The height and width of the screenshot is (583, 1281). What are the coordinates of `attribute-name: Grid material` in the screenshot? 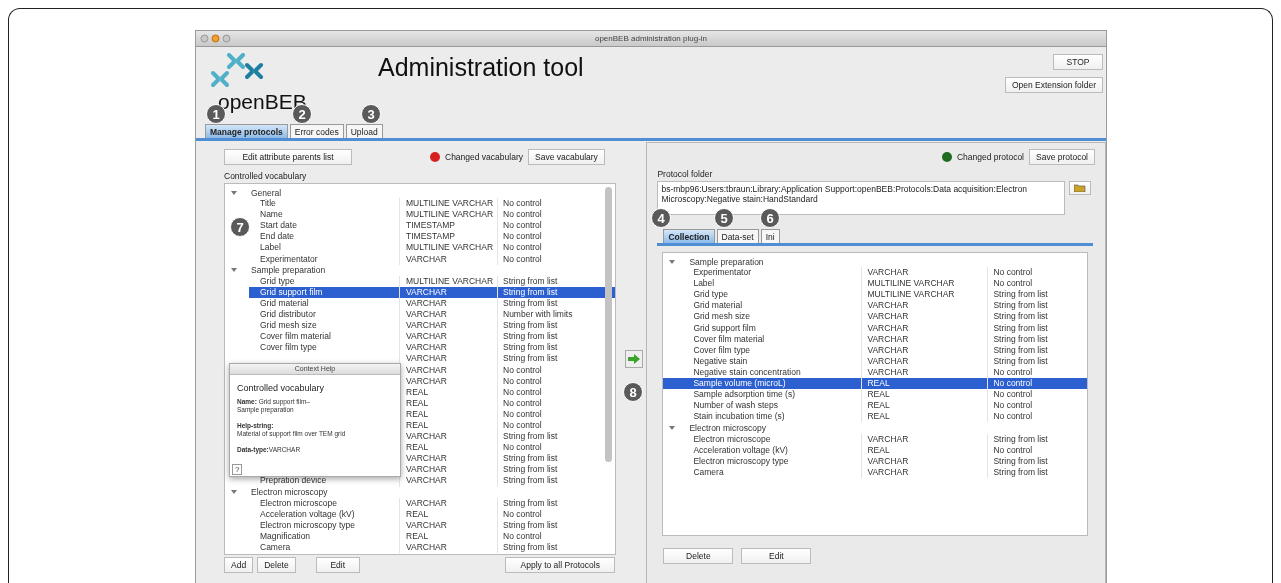 It's located at (718, 306).